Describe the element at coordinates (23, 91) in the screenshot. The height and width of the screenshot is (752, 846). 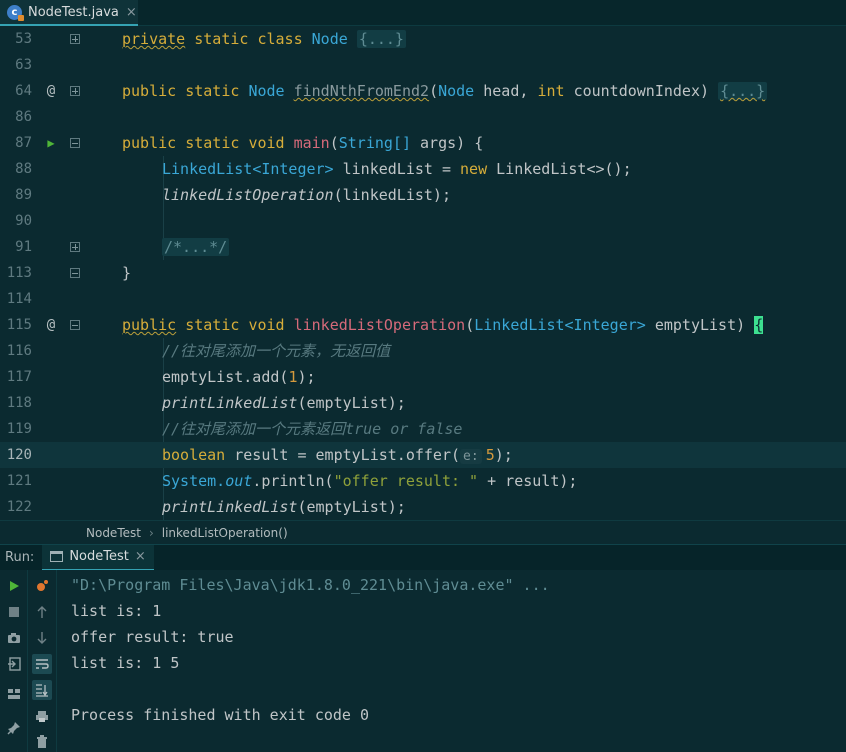
I see `line-number: 64` at that location.